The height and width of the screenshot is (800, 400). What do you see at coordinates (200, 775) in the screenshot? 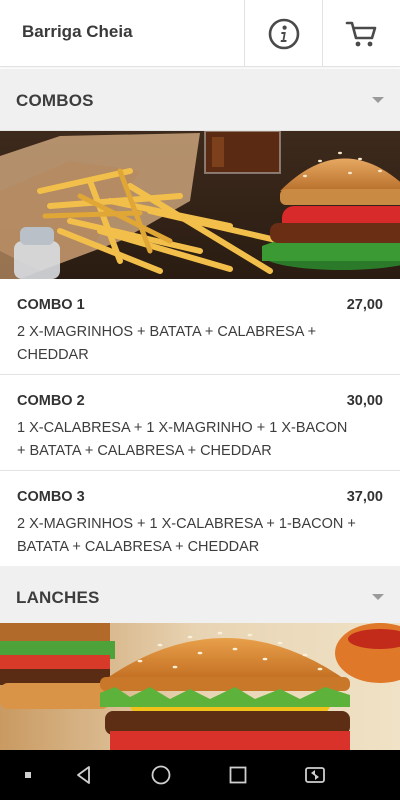
I see `system-navigation-bar` at bounding box center [200, 775].